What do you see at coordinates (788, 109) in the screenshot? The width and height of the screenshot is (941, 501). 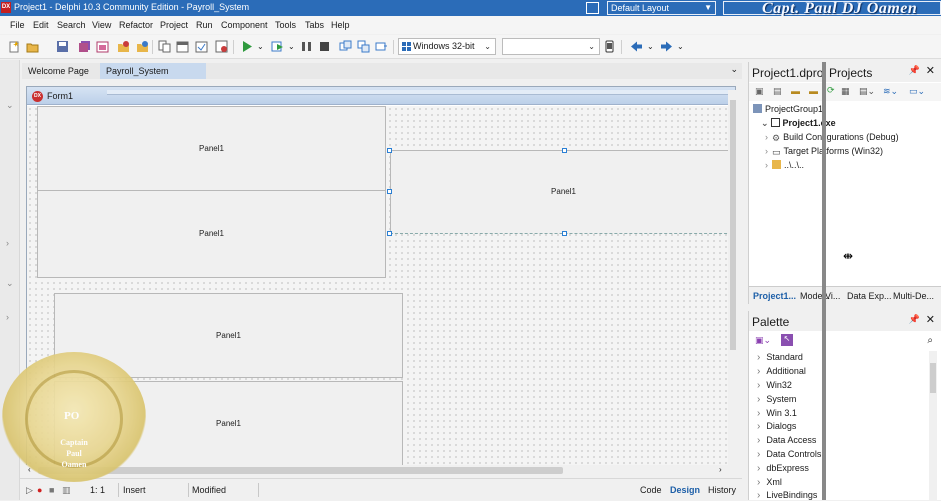 I see `tree-project-group: ProjectGroup1` at bounding box center [788, 109].